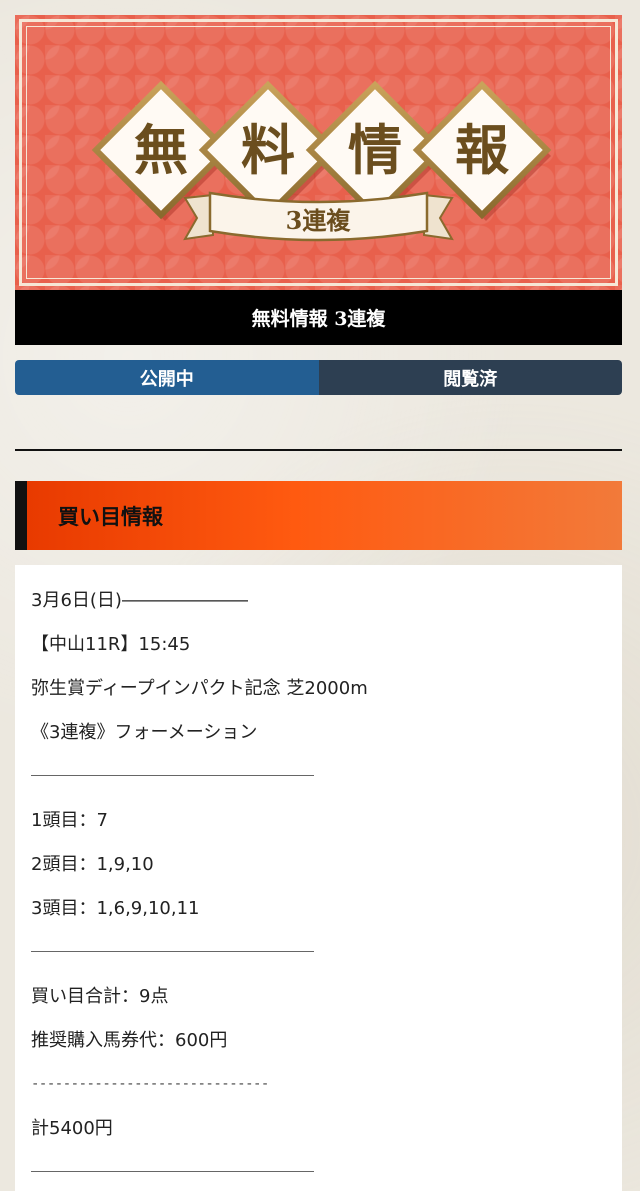  What do you see at coordinates (199, 688) in the screenshot?
I see `race-name: 弥生賞ディープインパクト記念 芝2000m` at bounding box center [199, 688].